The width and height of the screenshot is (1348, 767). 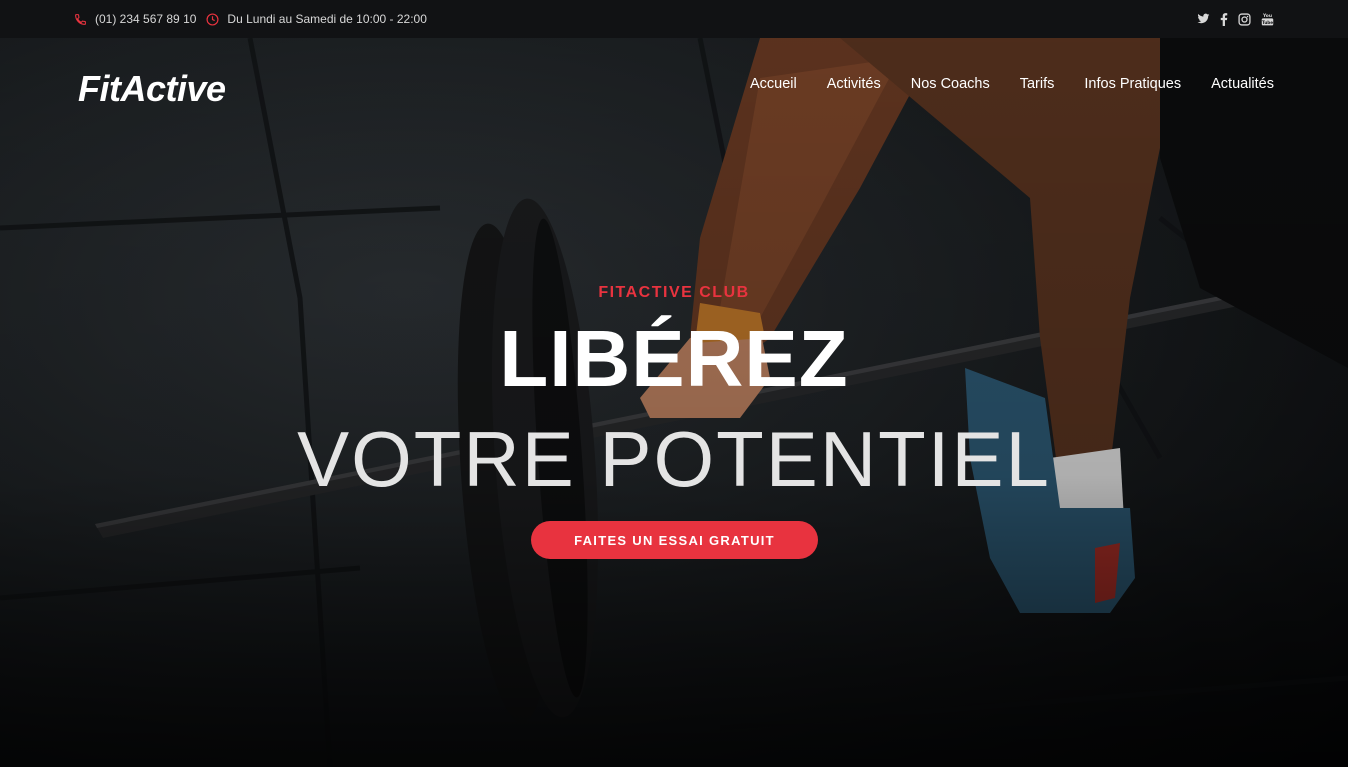 What do you see at coordinates (1235, 19) in the screenshot?
I see `social-links: You Tube` at bounding box center [1235, 19].